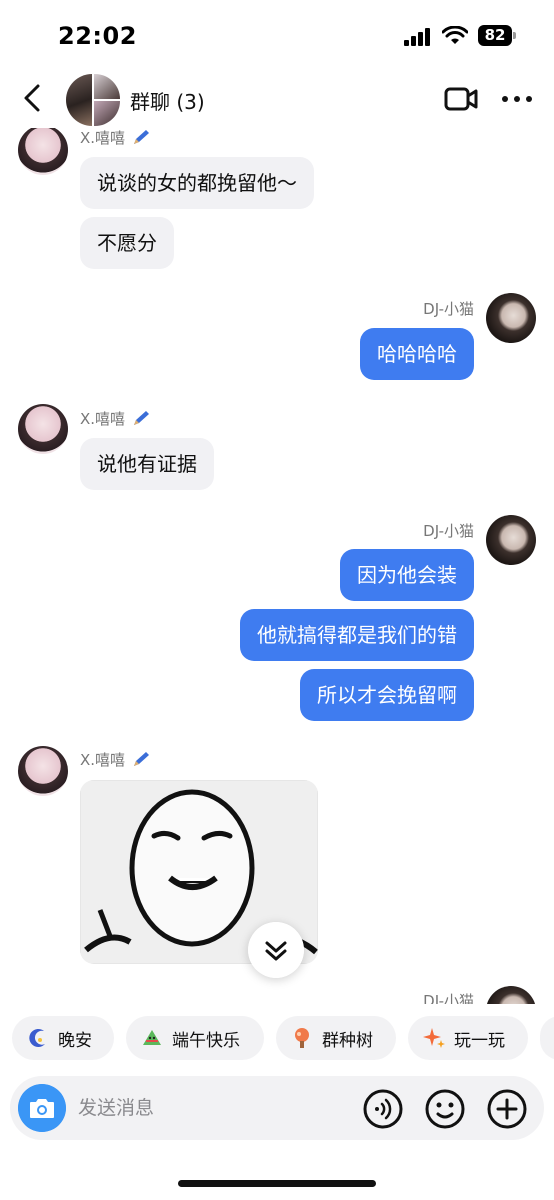  Describe the element at coordinates (97, 36) in the screenshot. I see `status-time: 22:02` at that location.